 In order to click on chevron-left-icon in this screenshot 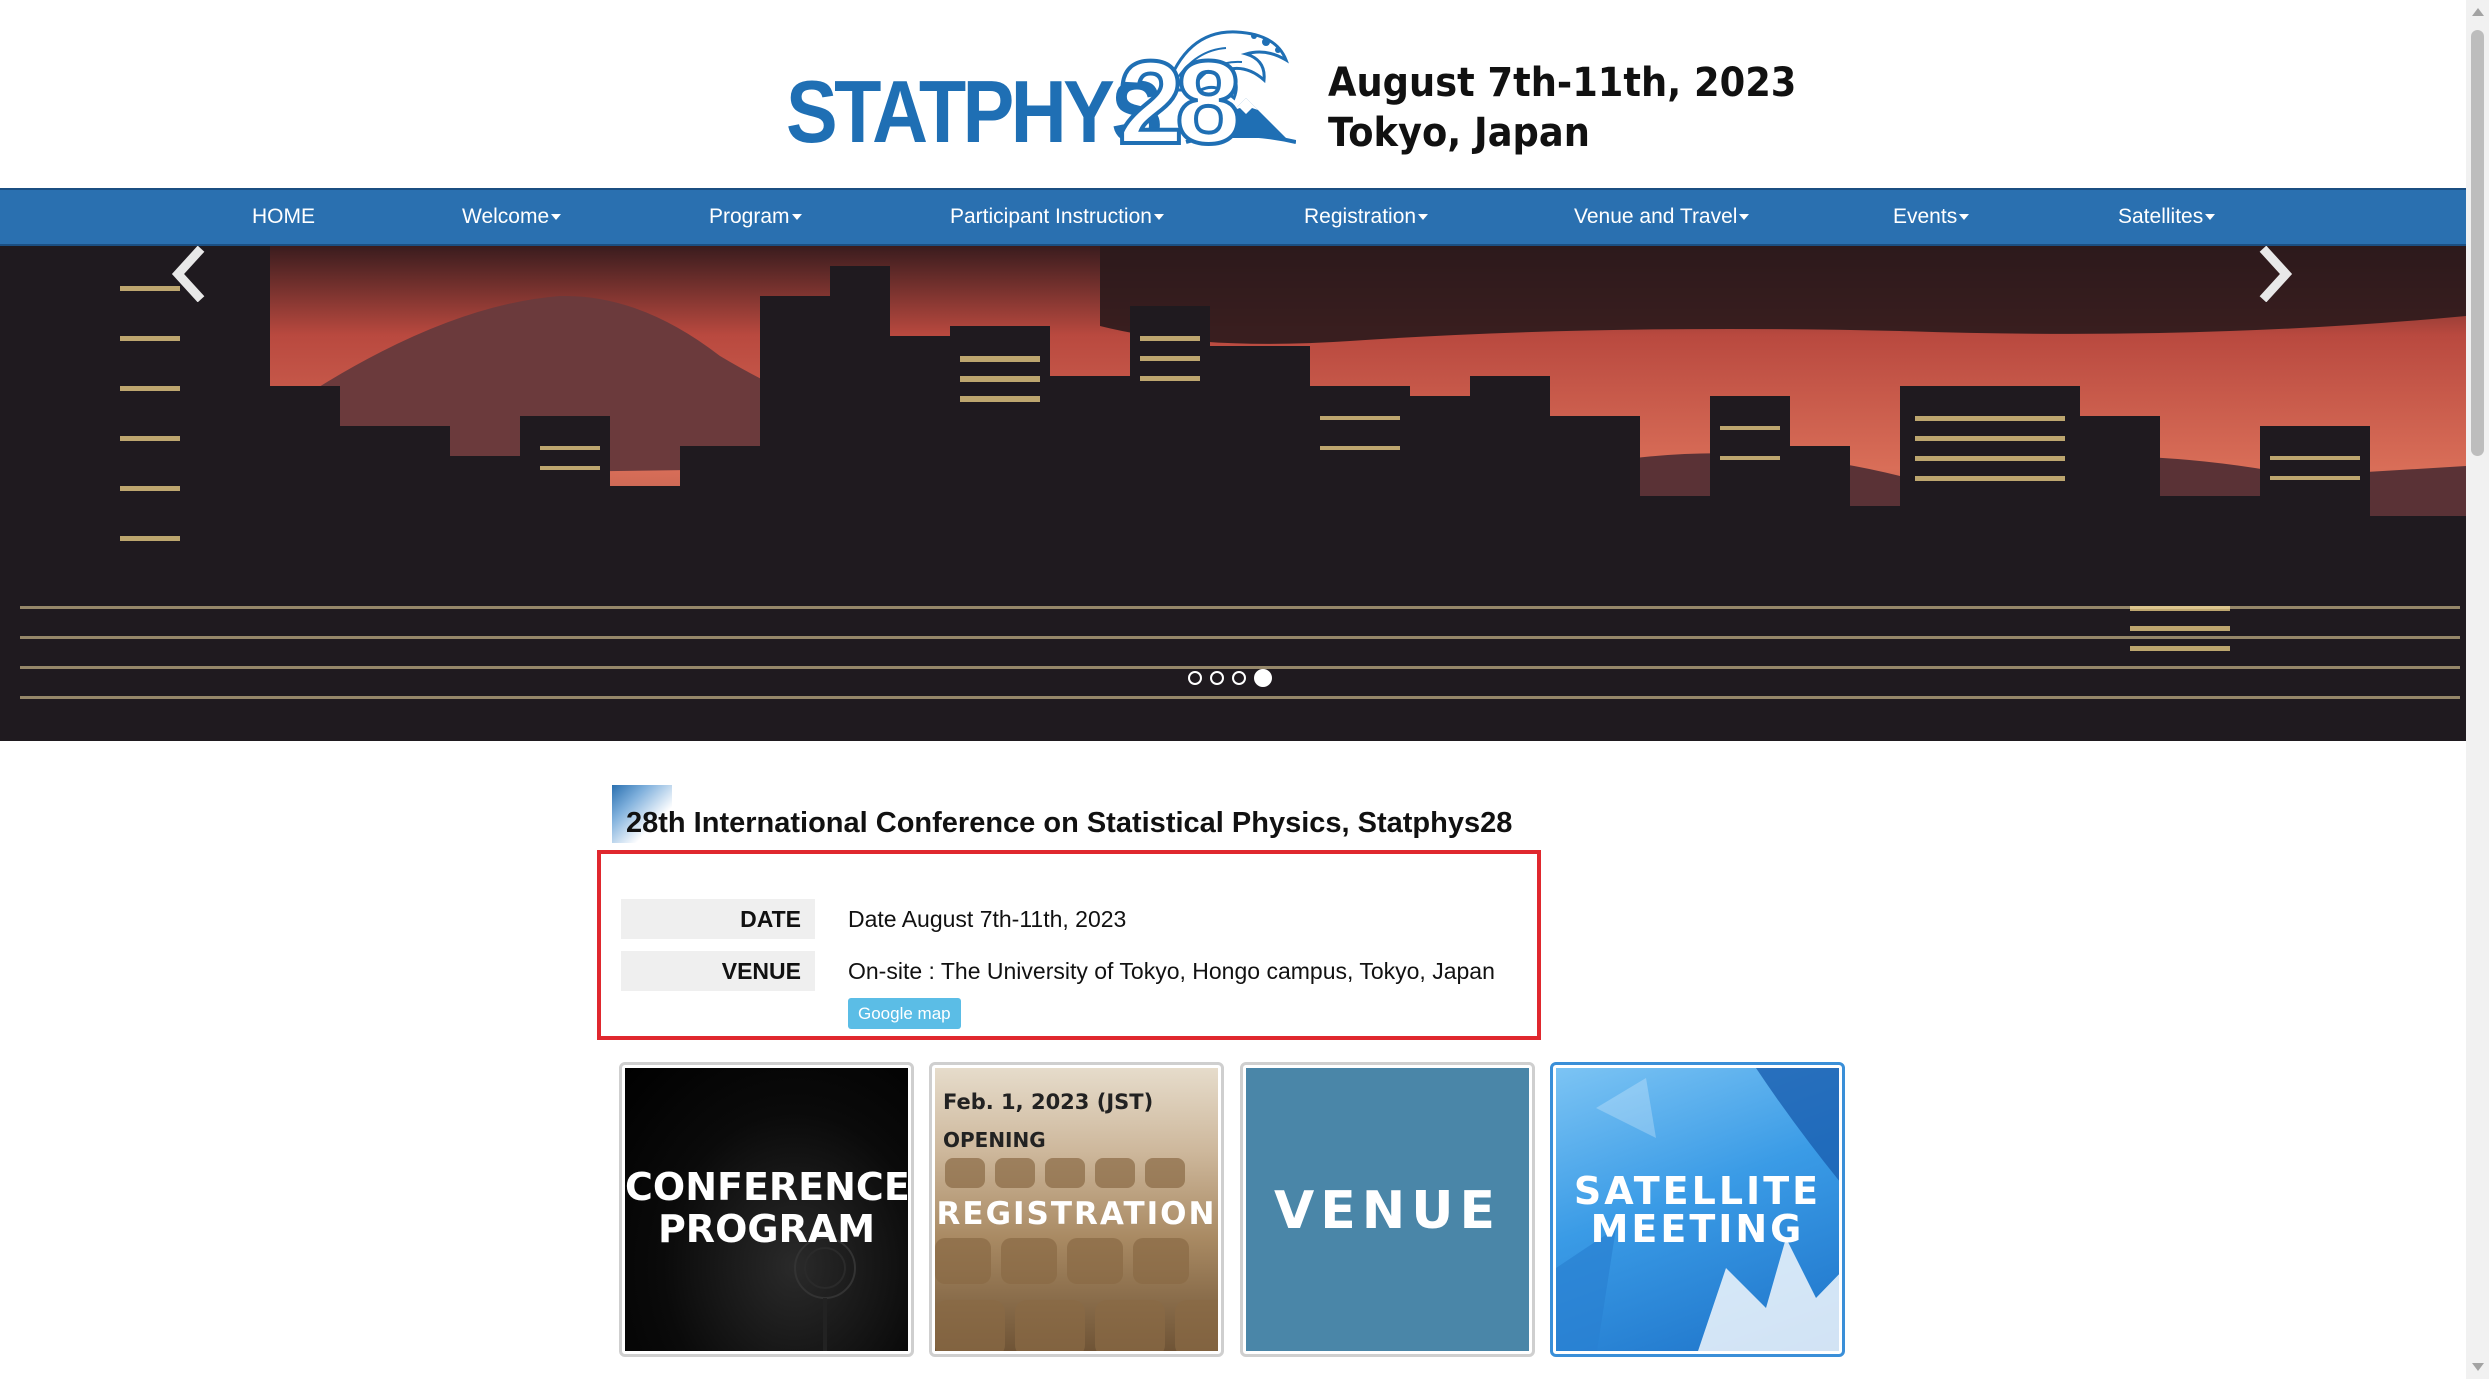, I will do `click(188, 274)`.